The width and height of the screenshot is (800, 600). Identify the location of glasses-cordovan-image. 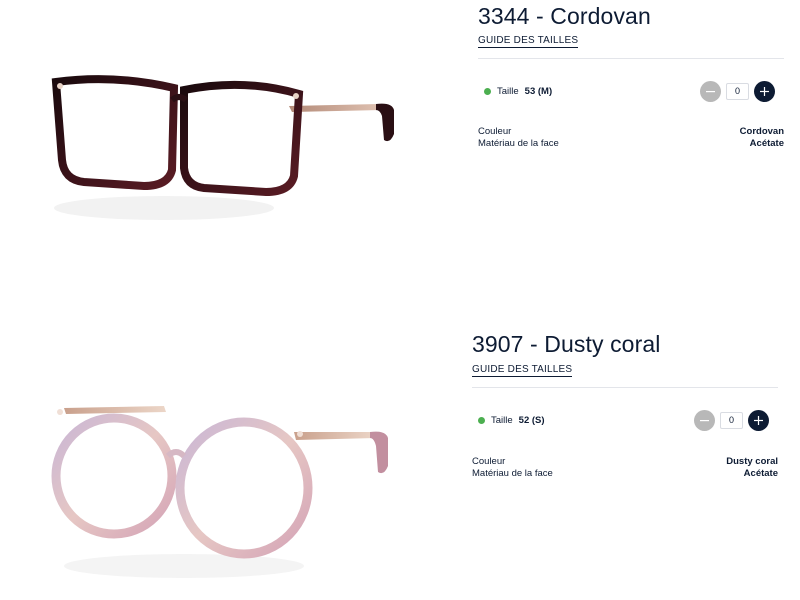
(222, 147).